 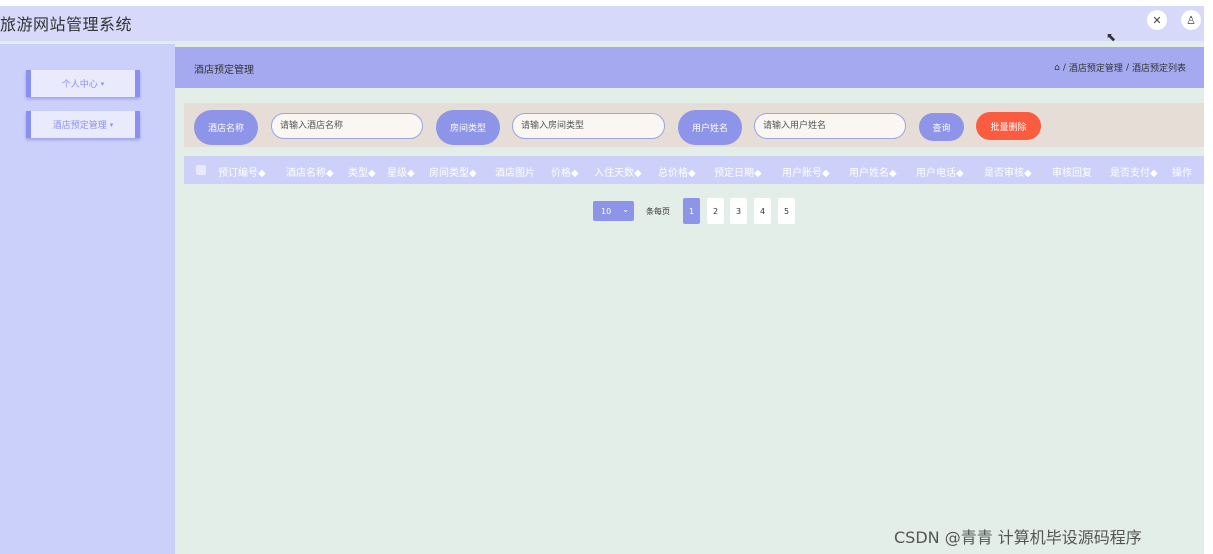 What do you see at coordinates (689, 67) in the screenshot?
I see `main-header: 酒店预定管理 ⌂ / 酒店预定管理 / 酒店预定列表` at bounding box center [689, 67].